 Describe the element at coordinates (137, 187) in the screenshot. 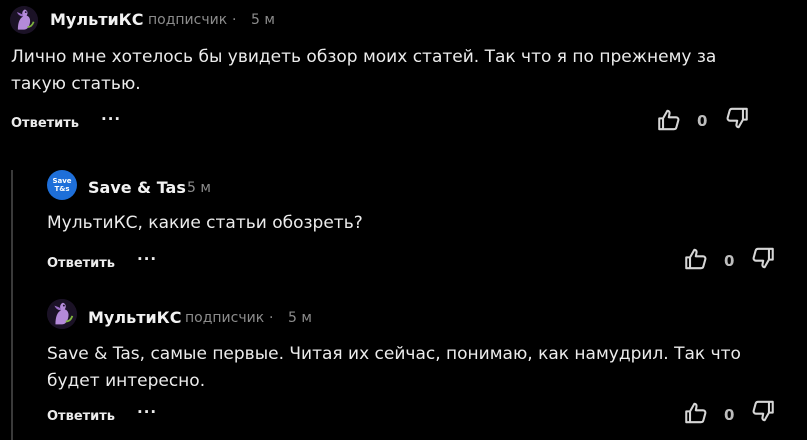

I see `comment-author: Save & Tas` at that location.